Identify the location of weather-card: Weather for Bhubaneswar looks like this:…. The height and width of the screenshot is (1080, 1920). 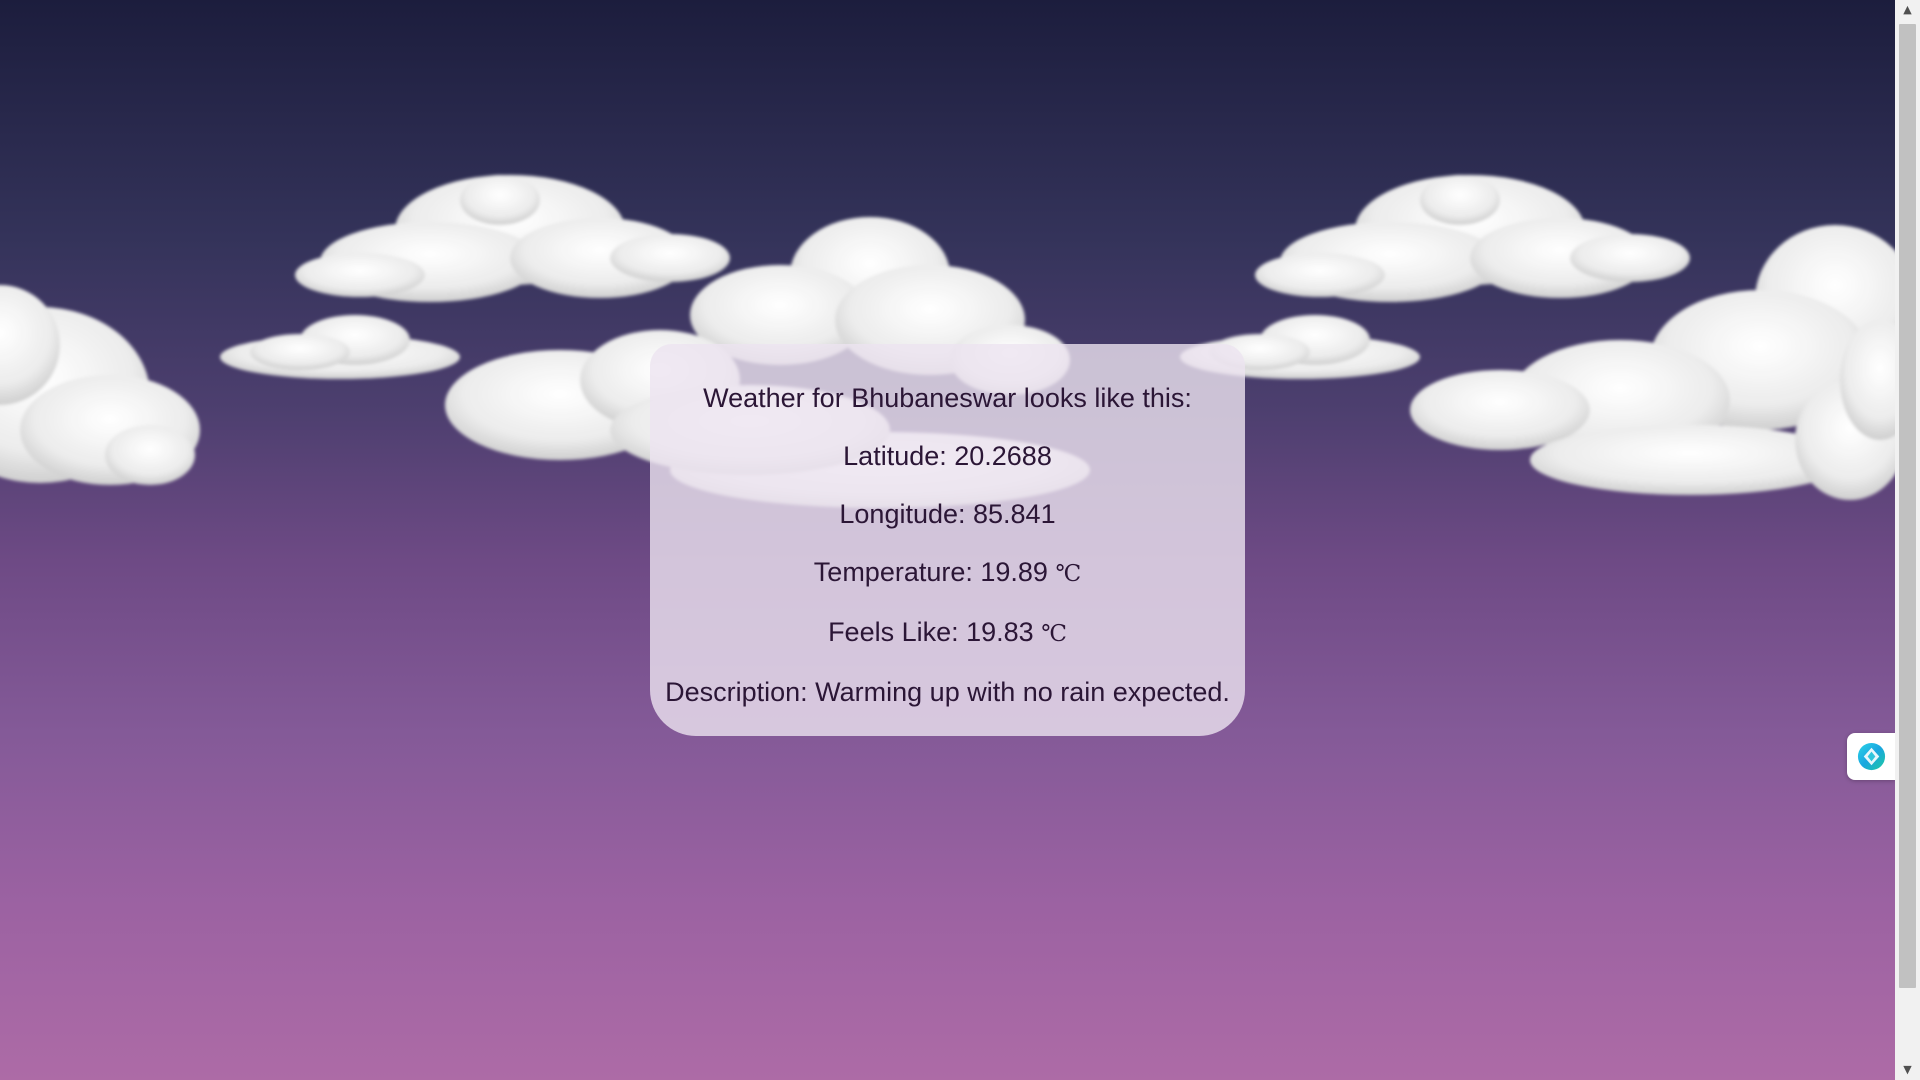
(947, 540).